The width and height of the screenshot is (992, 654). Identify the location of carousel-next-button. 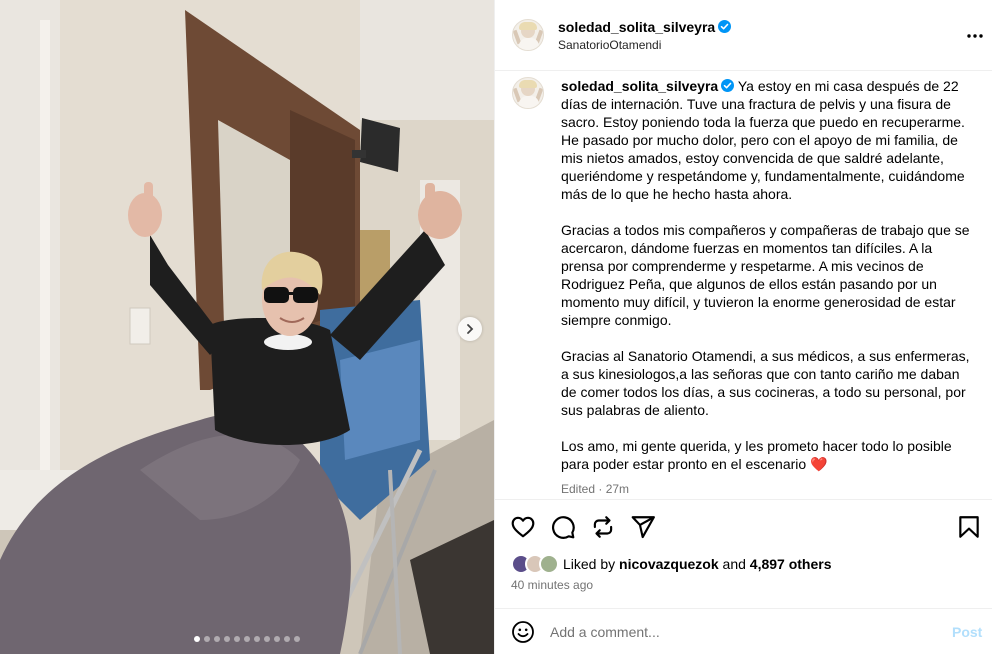
(470, 329).